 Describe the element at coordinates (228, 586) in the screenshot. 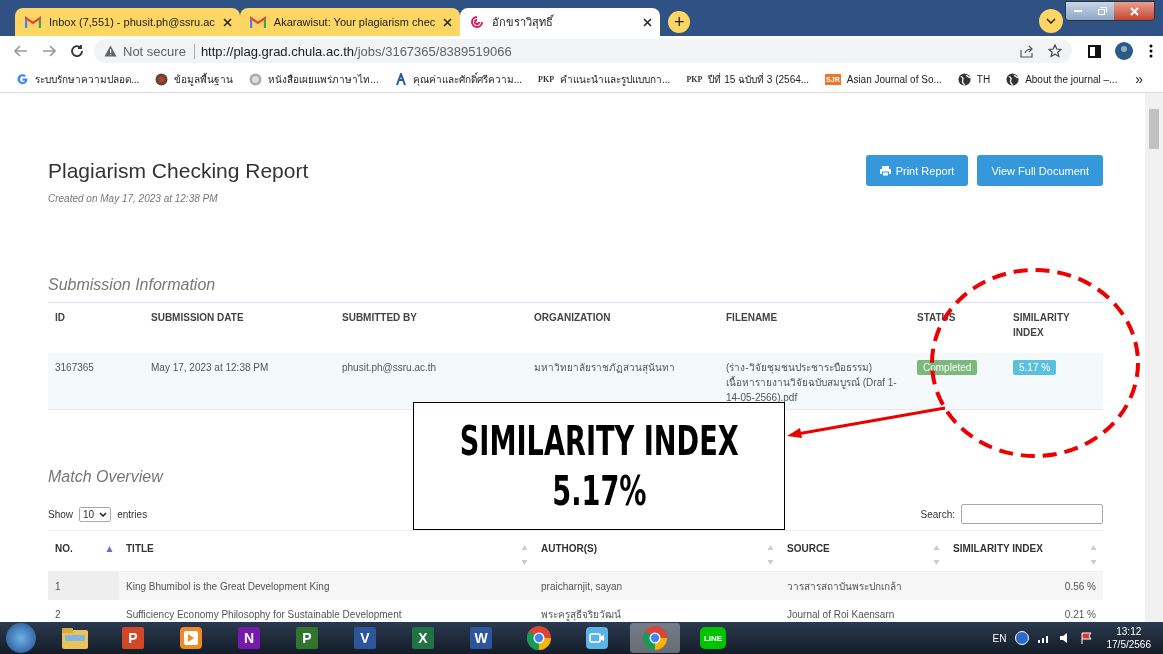

I see `table-cell-text: King Bhumibol is the Great Development King` at that location.